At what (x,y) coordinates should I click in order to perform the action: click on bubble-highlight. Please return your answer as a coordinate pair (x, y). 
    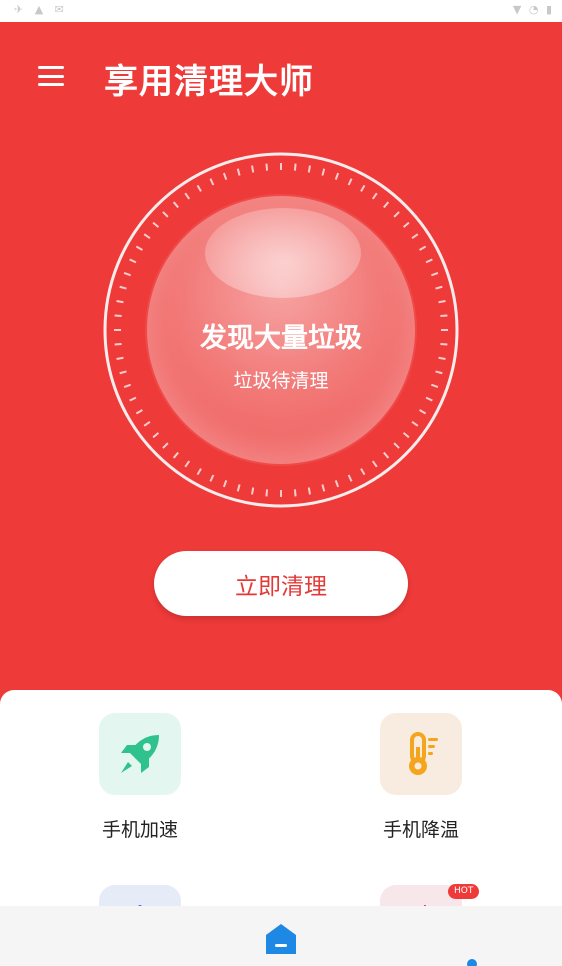
    Looking at the image, I should click on (283, 253).